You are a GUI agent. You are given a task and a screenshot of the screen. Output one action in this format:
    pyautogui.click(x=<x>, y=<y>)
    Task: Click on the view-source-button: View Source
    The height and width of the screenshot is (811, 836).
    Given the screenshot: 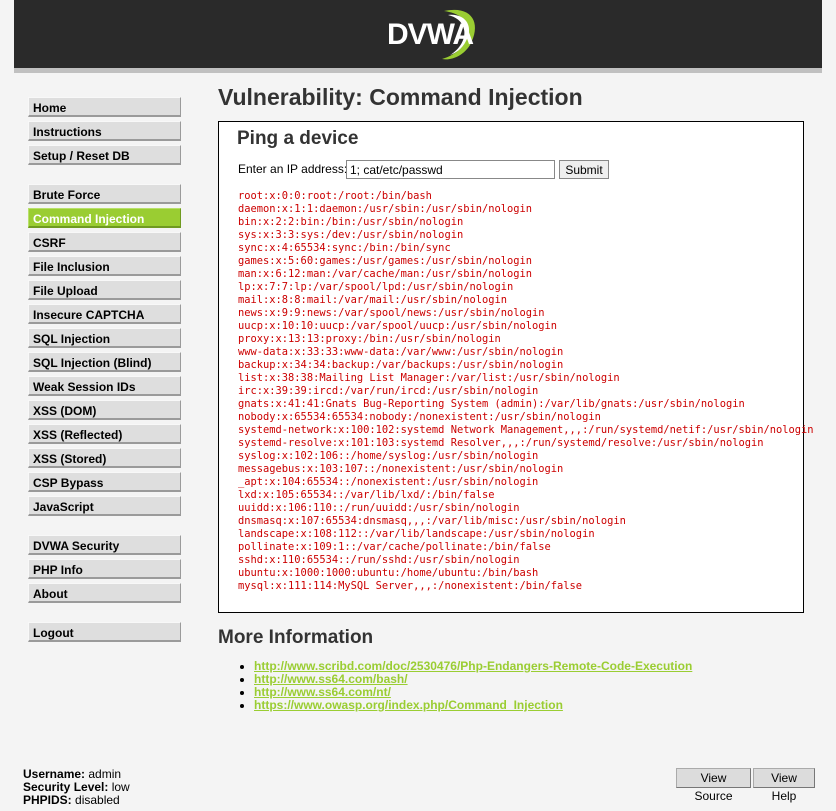 What is the action you would take?
    pyautogui.click(x=713, y=785)
    